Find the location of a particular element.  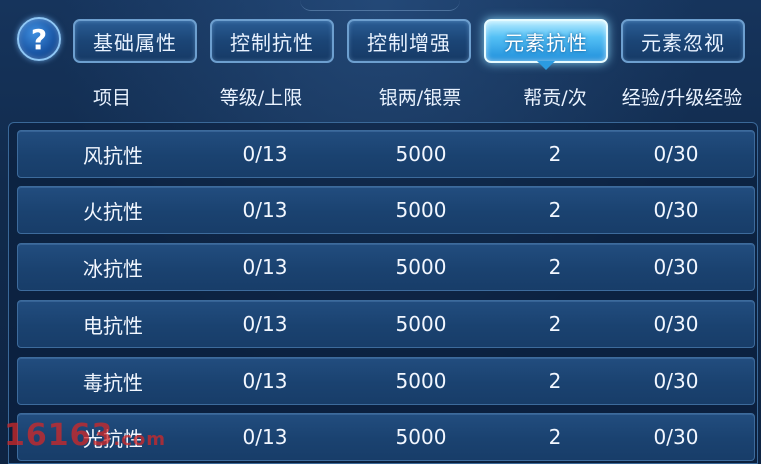

tab-label: 元素忽视 is located at coordinates (683, 42).